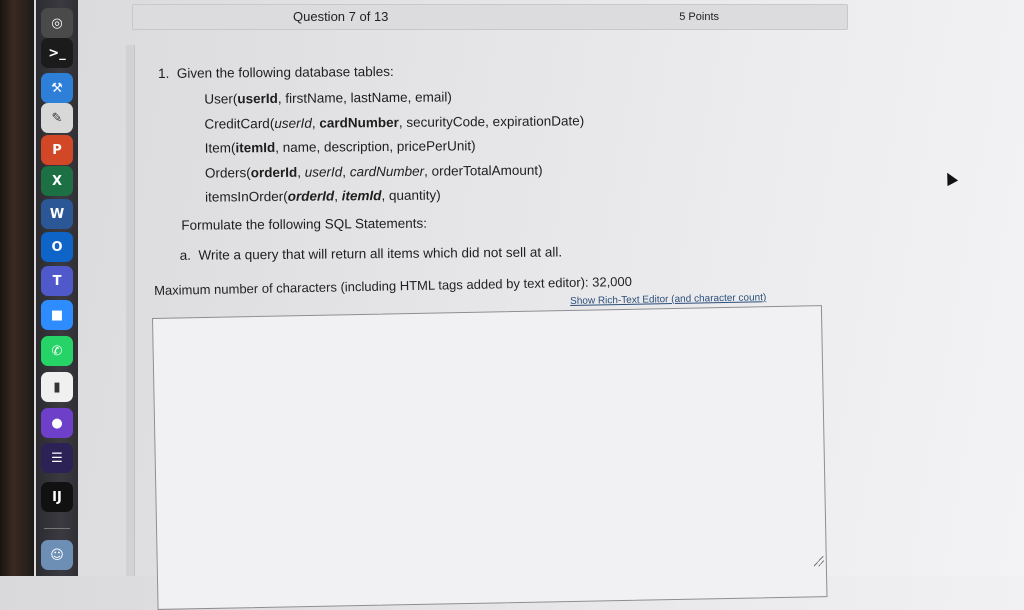 This screenshot has width=1024, height=610. Describe the element at coordinates (57, 88) in the screenshot. I see `xcode-icon: ⚒` at that location.